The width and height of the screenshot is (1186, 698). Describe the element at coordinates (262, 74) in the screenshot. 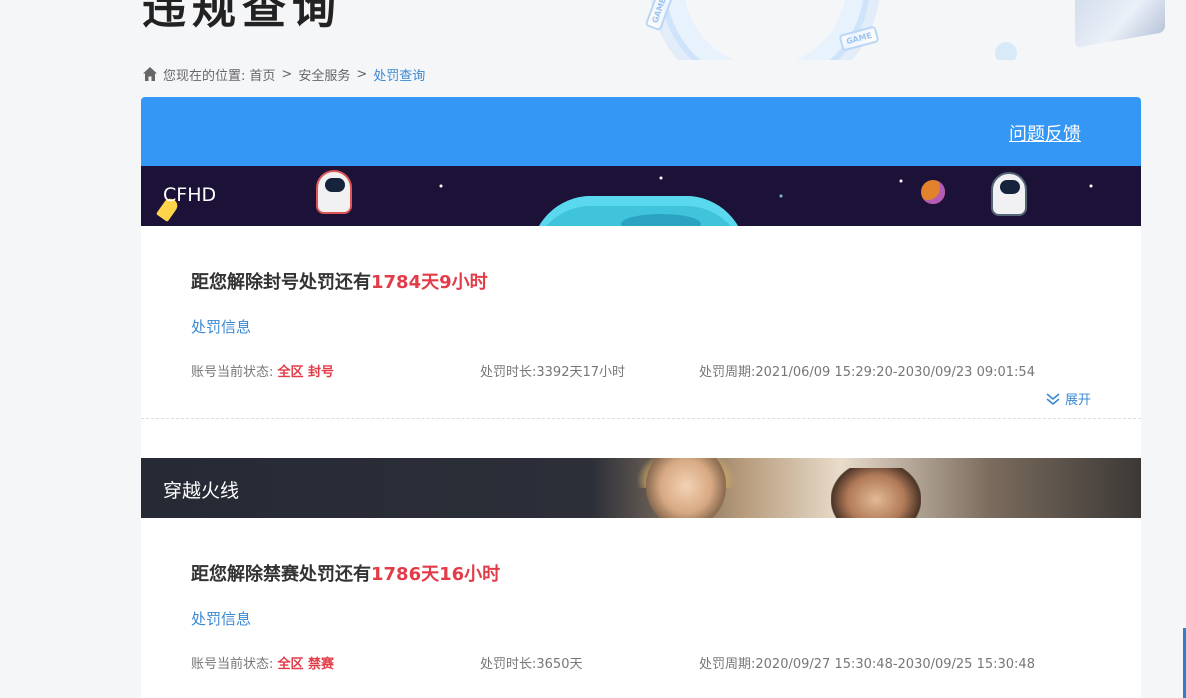

I see `breadcrumb-home-link: 首页` at that location.